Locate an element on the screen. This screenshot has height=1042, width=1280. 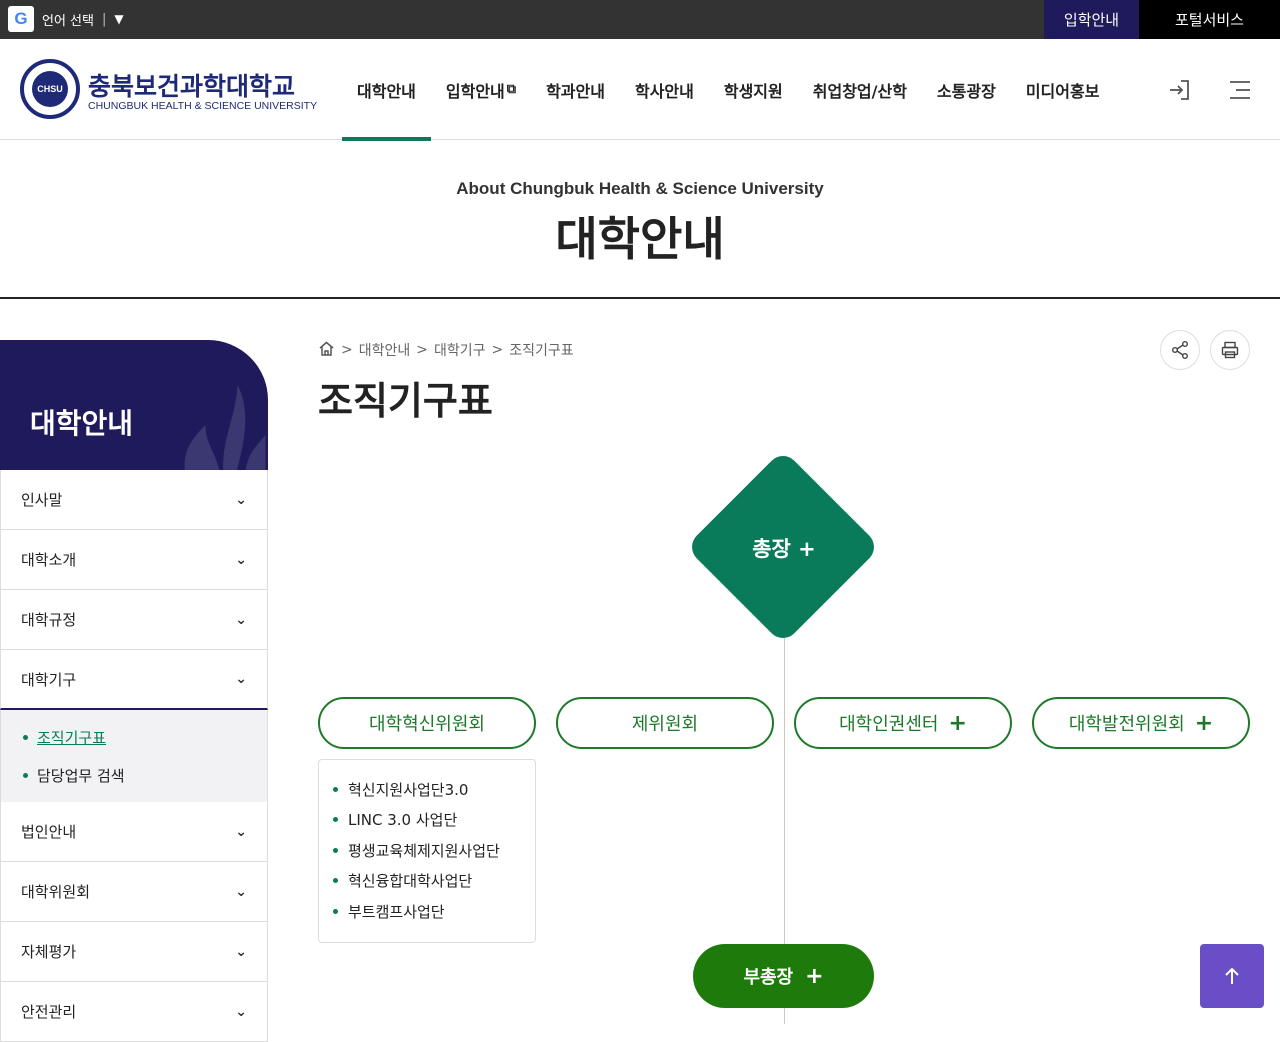
emblem-core: CHSU is located at coordinates (50, 89).